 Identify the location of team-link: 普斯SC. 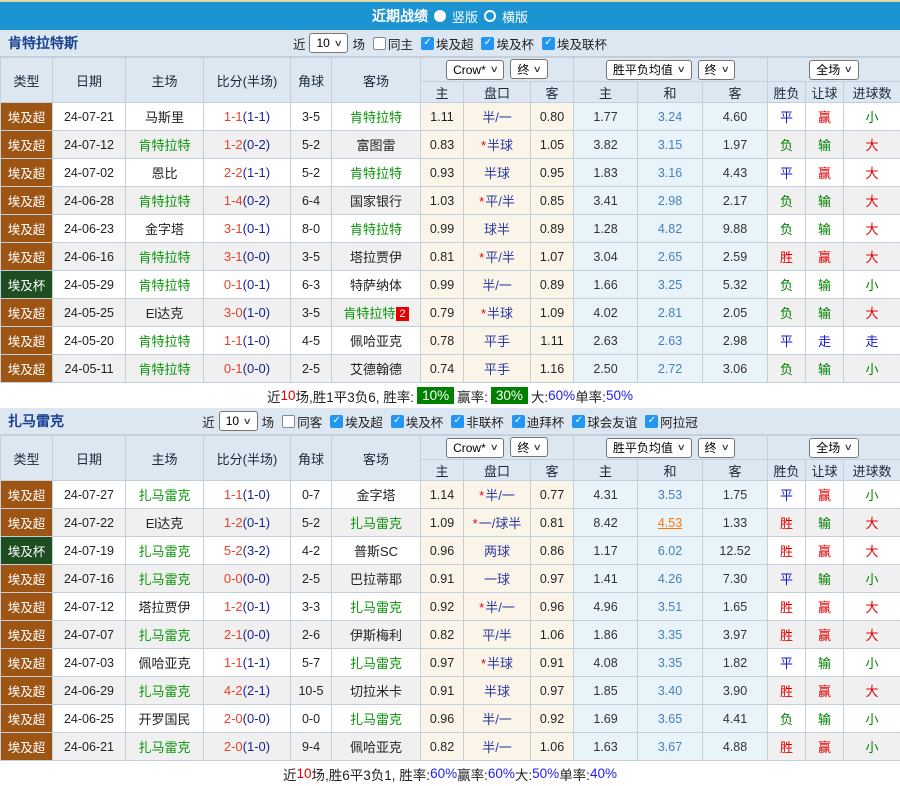
(376, 551).